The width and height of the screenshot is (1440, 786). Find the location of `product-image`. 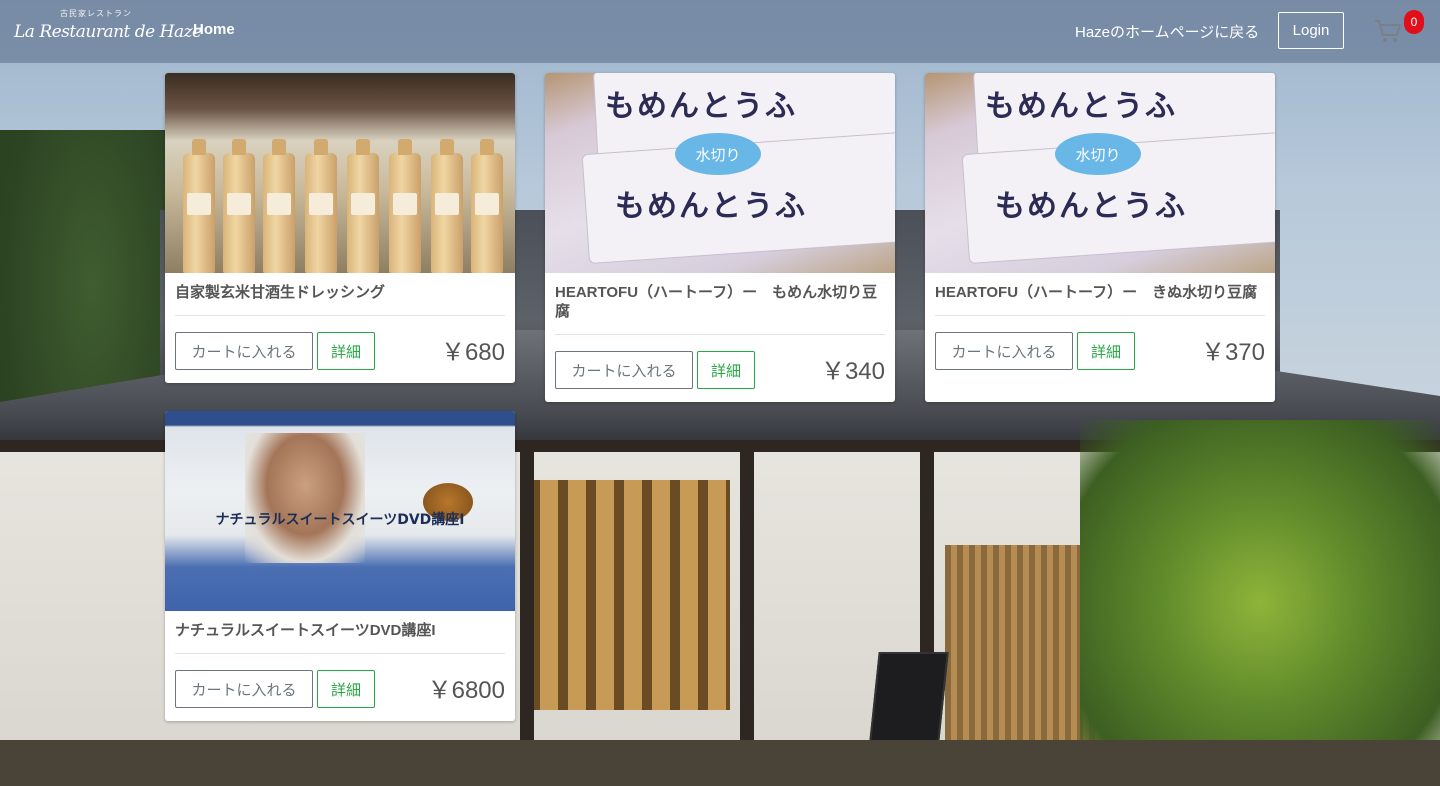

product-image is located at coordinates (340, 173).